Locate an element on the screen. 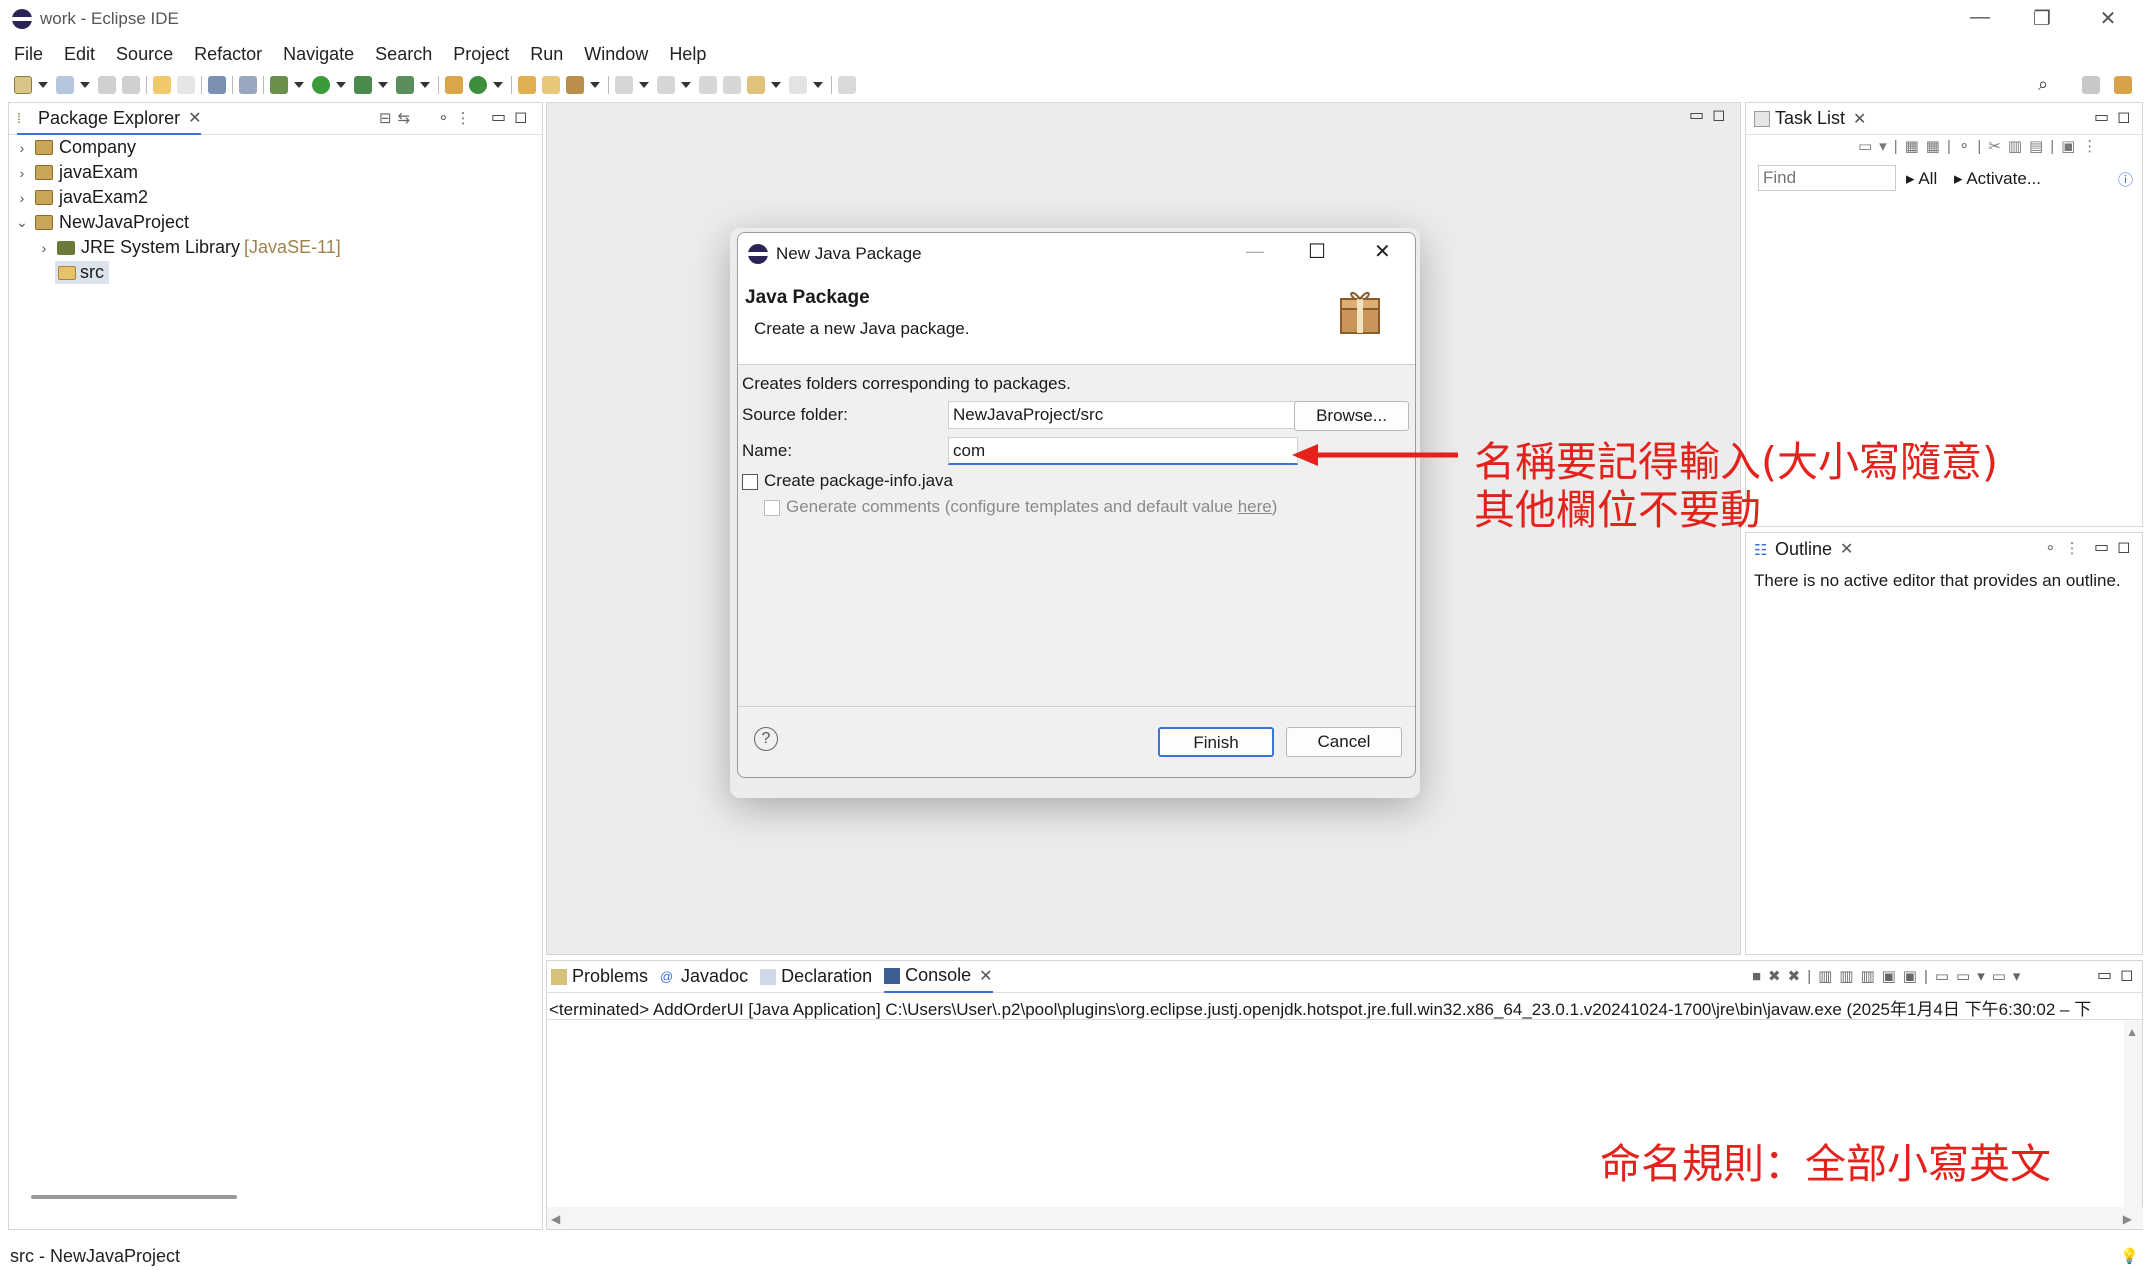 The image size is (2147, 1270). new-window-dropdown-arrow-icon is located at coordinates (85, 85).